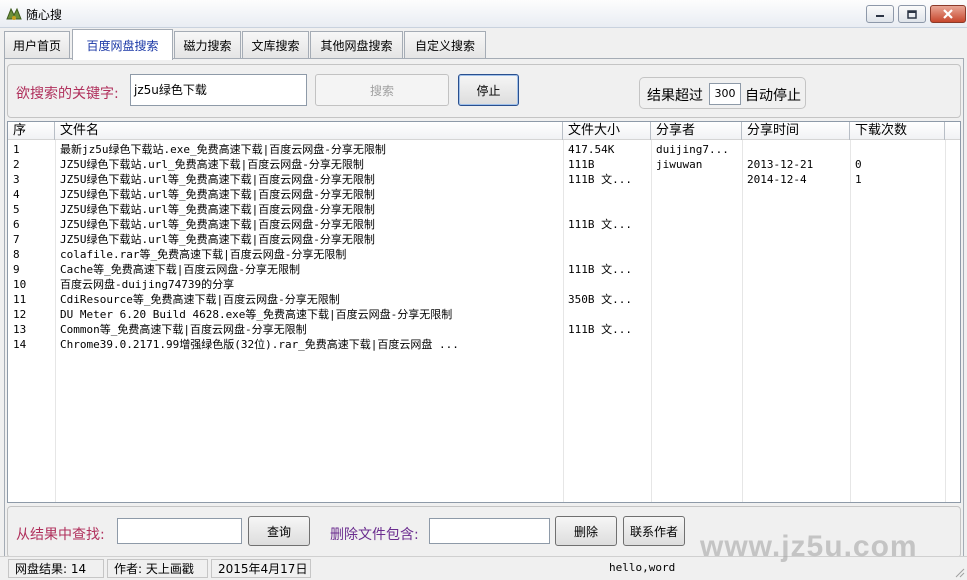 The width and height of the screenshot is (967, 580). I want to click on close-icon, so click(948, 14).